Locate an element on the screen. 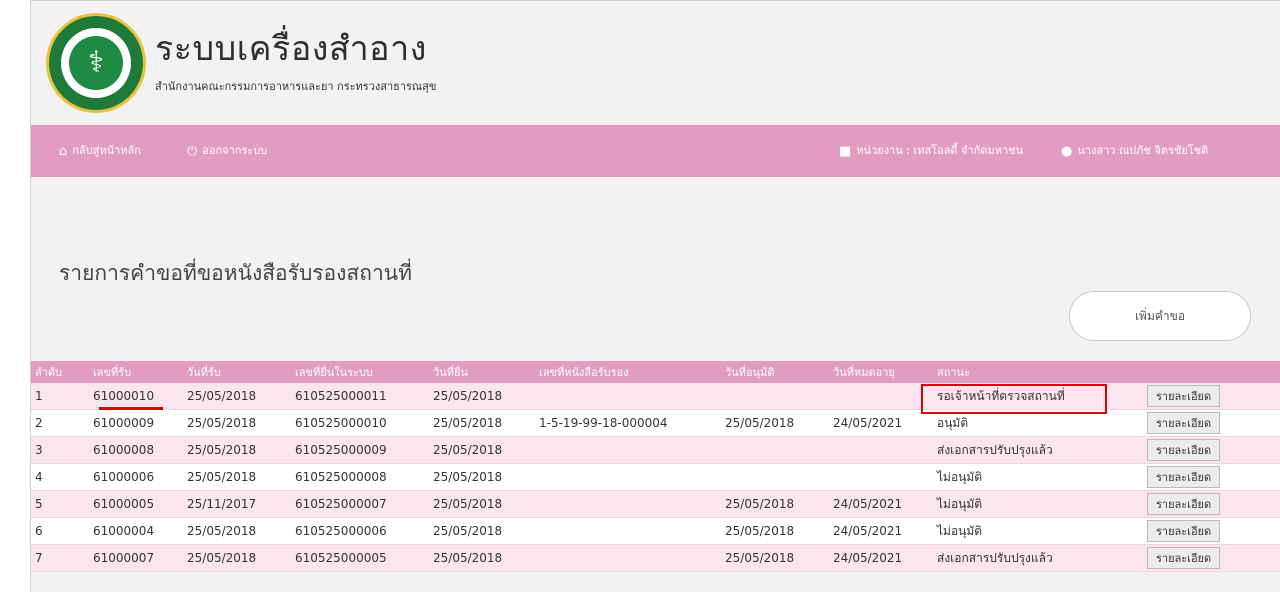 Image resolution: width=1280 pixels, height=592 pixels. column-header: วันที่หมดอายุ is located at coordinates (881, 372).